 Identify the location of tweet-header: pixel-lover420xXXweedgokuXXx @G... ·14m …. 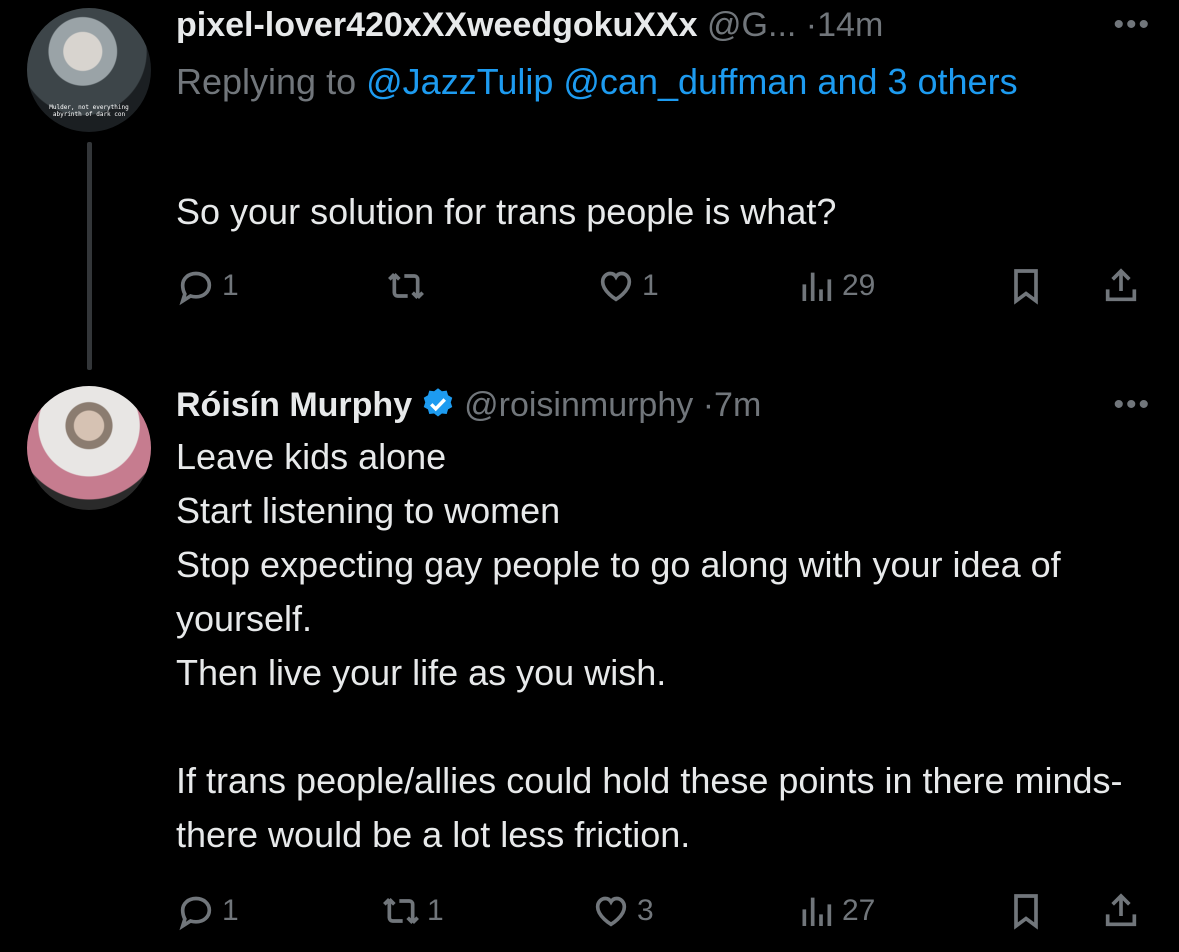
(663, 25).